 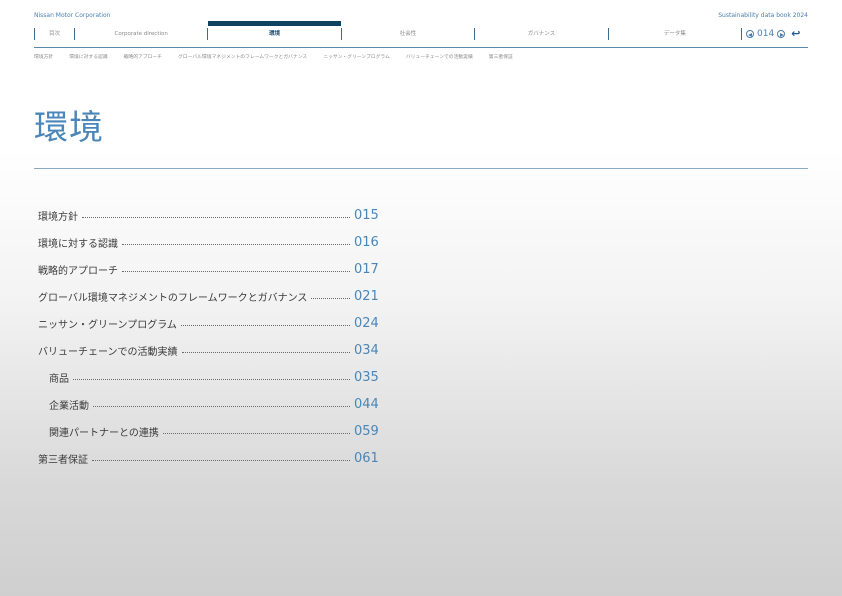 I want to click on nav-item-data: データ集, so click(x=674, y=34).